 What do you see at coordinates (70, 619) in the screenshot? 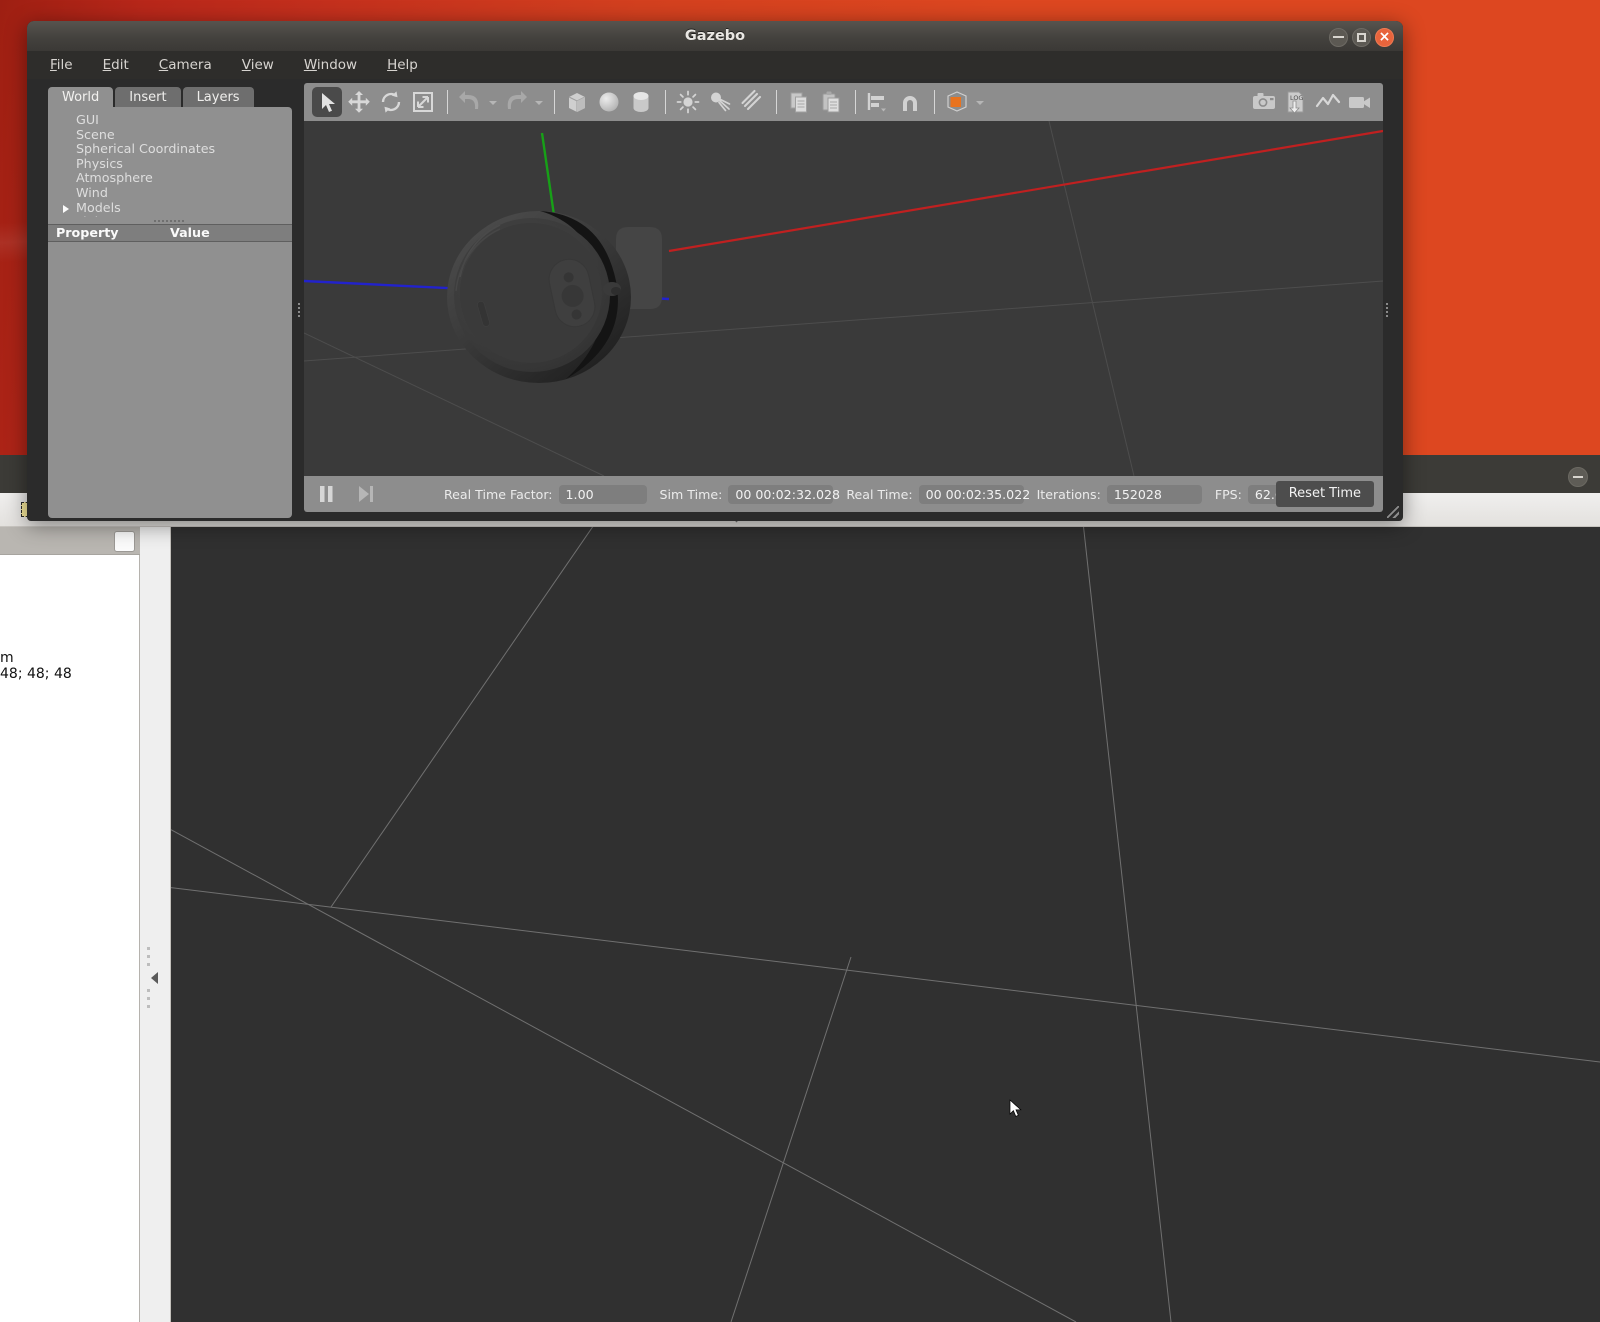
I see `rviz-property-rows: m 48; 48; 48` at bounding box center [70, 619].